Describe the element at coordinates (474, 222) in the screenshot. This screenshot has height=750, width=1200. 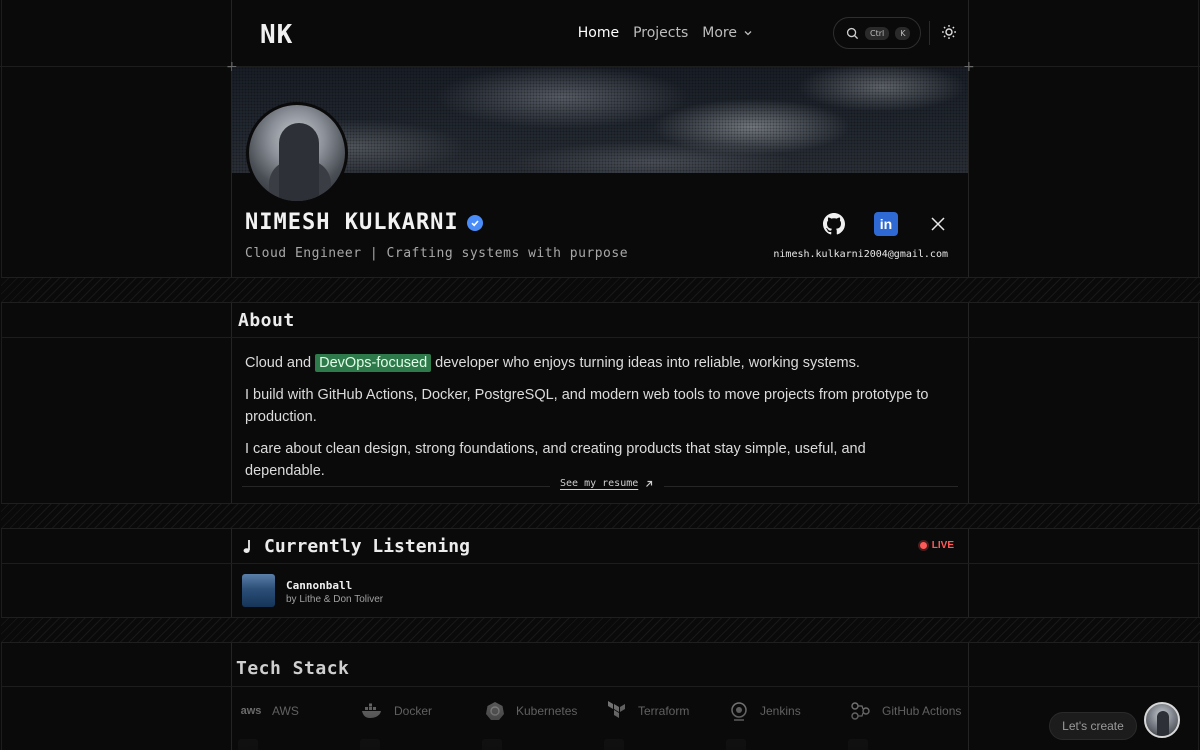
I see `verified-badge-icon` at that location.